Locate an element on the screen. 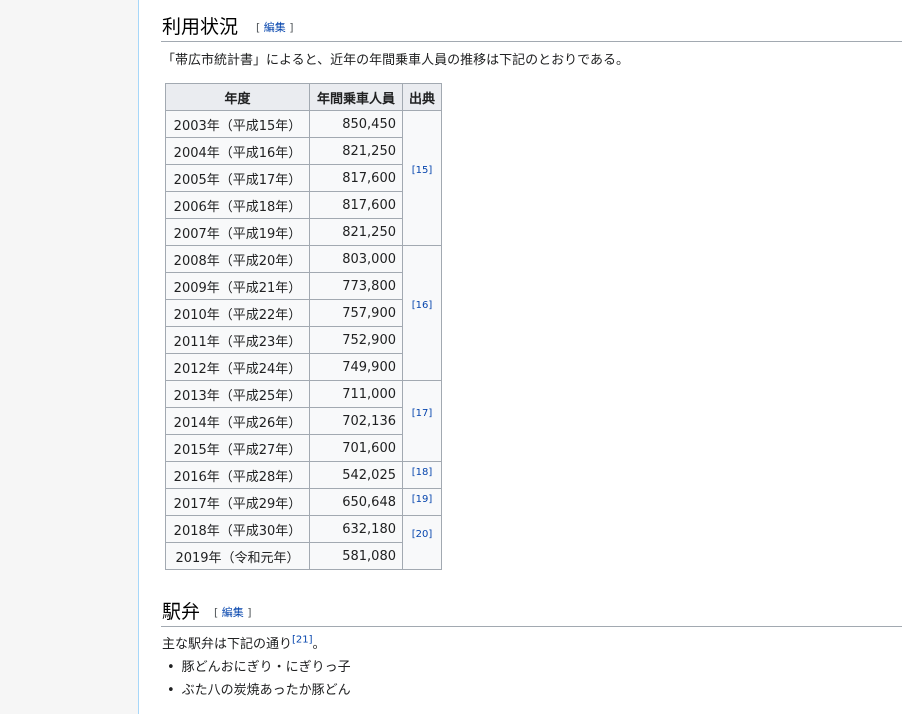 This screenshot has height=714, width=918. year-cell: 2003年（平成15年） is located at coordinates (237, 124).